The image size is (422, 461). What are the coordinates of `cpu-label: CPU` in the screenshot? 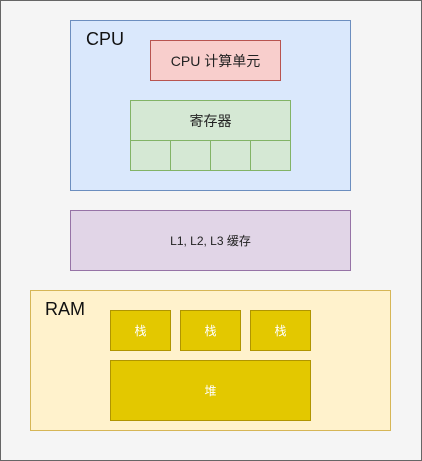 It's located at (105, 39).